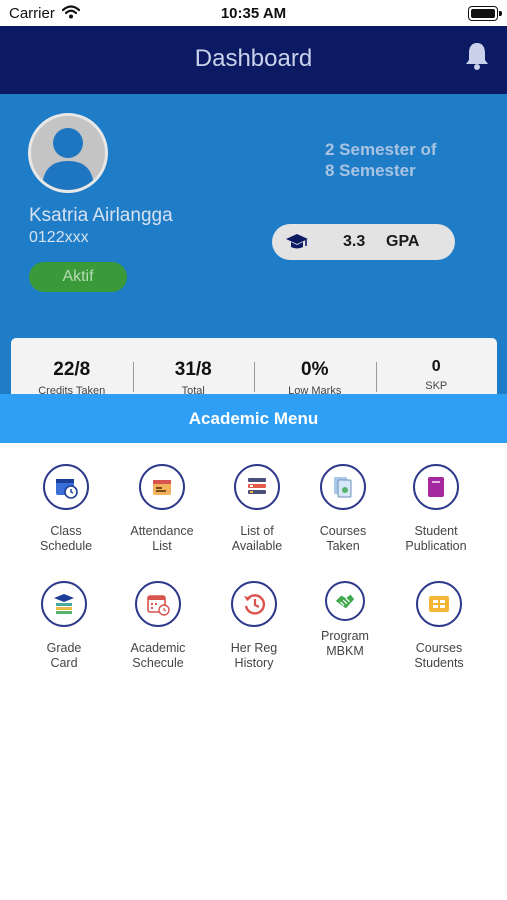 The height and width of the screenshot is (900, 507). Describe the element at coordinates (254, 604) in the screenshot. I see `history-icon` at that location.